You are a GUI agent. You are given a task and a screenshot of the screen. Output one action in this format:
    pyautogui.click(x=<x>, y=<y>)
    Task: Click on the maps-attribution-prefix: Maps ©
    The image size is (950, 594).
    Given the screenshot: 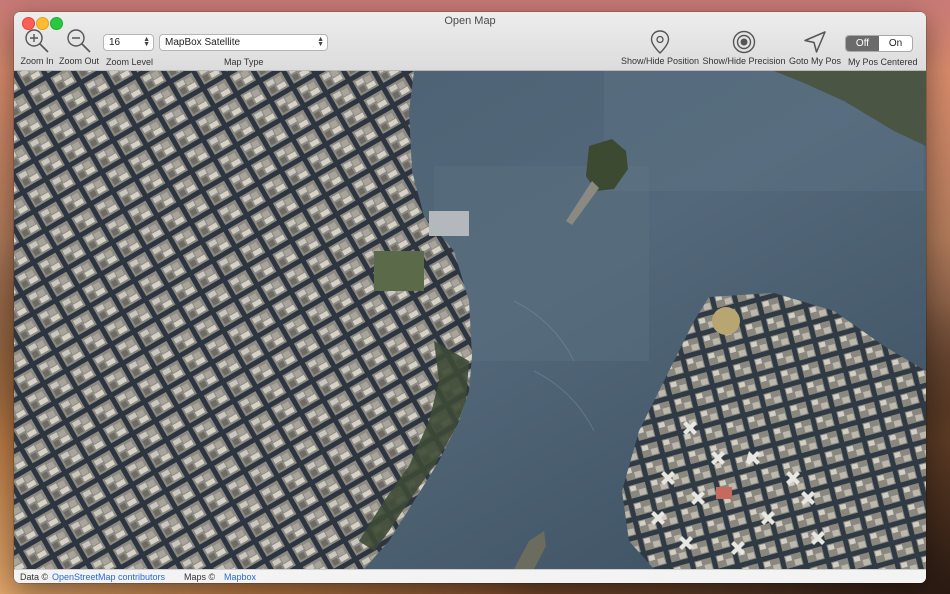 What is the action you would take?
    pyautogui.click(x=200, y=577)
    